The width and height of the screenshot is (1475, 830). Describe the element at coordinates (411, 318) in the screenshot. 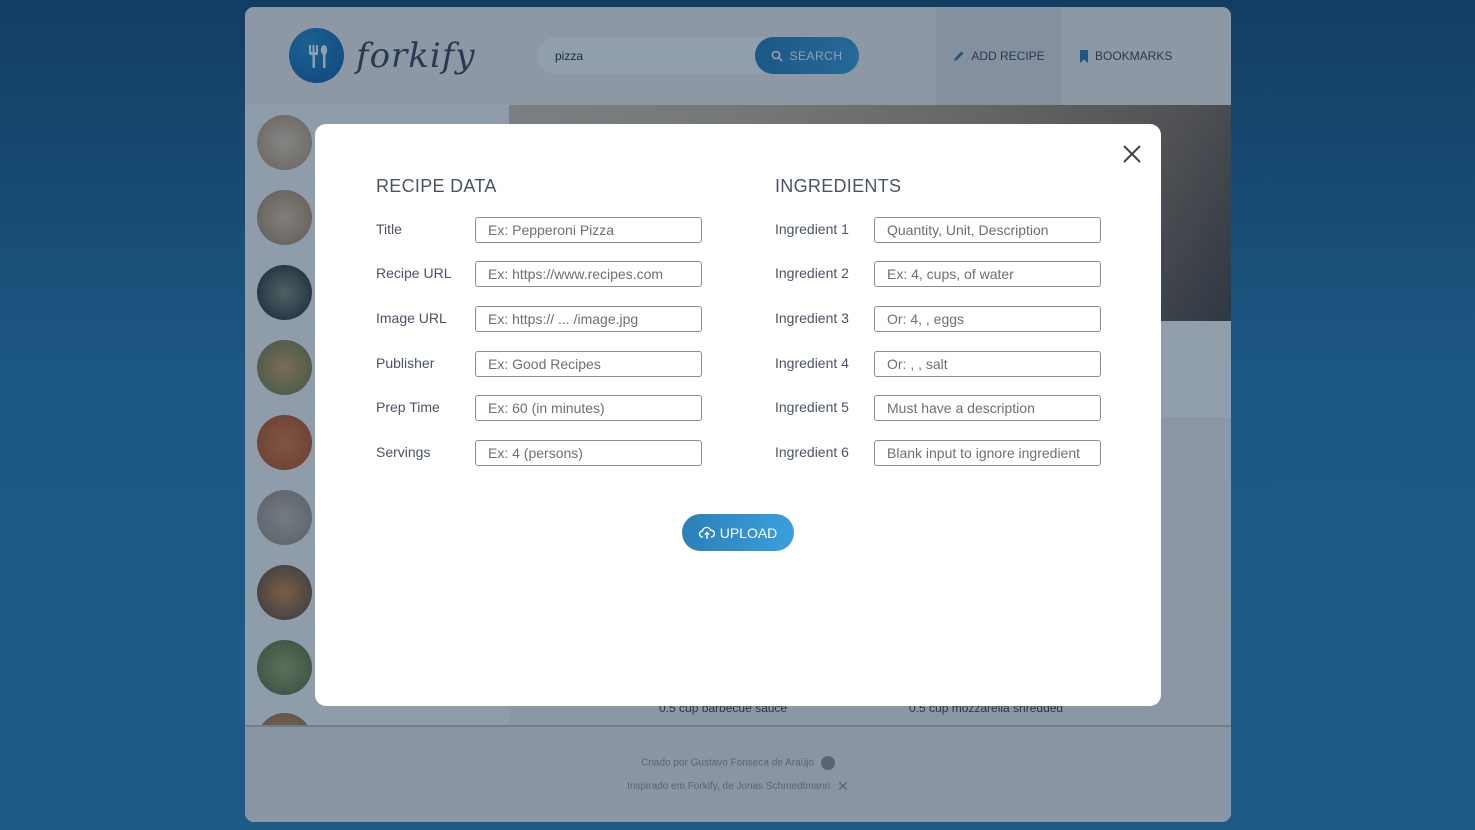

I see `image-url-label: Image URL` at that location.